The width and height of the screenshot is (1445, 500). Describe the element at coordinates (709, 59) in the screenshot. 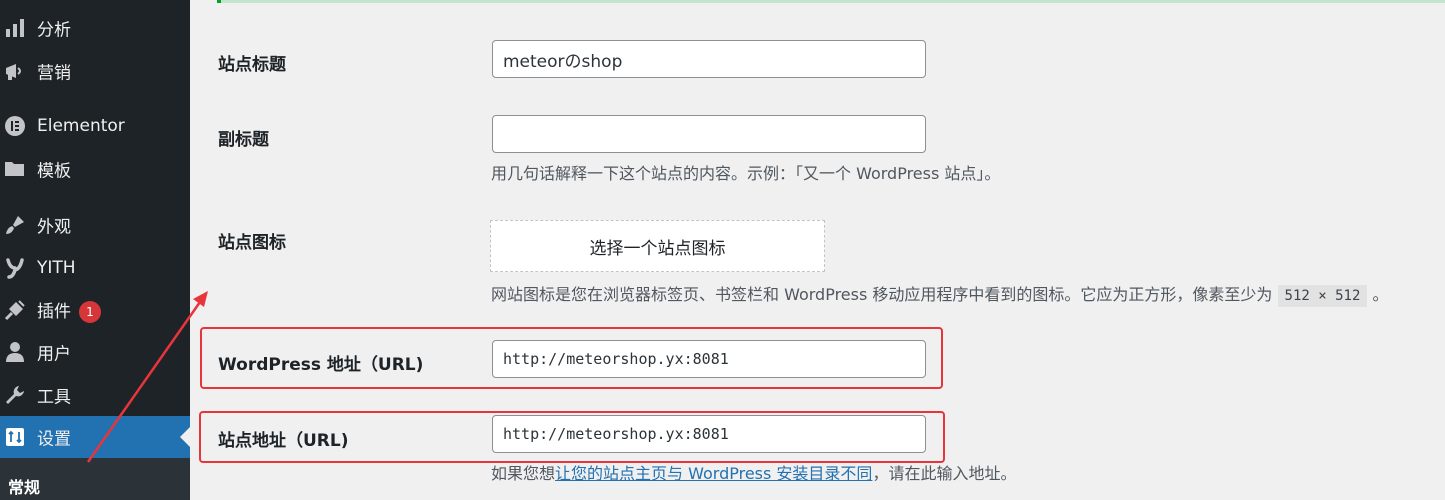

I see `site-title-input` at that location.